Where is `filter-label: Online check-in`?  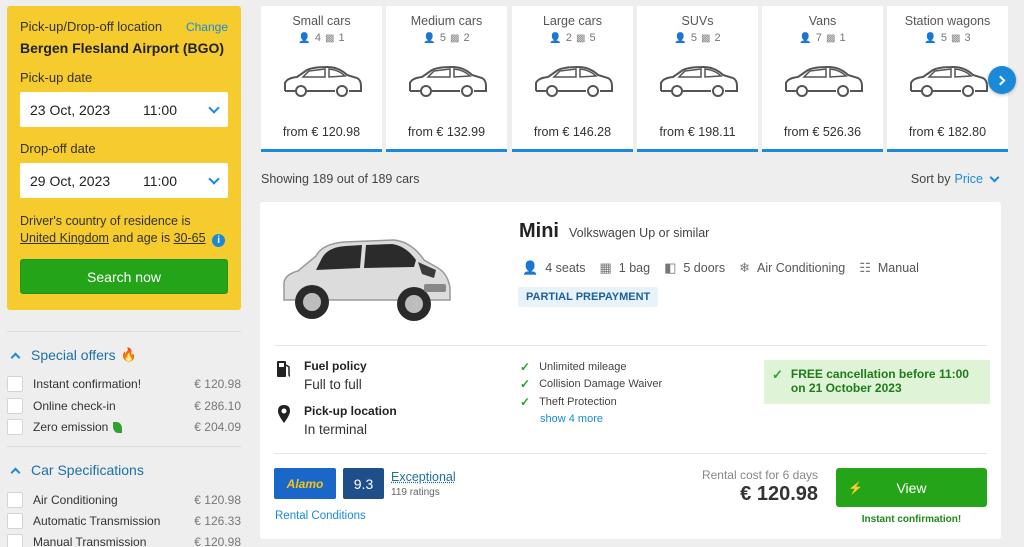
filter-label: Online check-in is located at coordinates (74, 406).